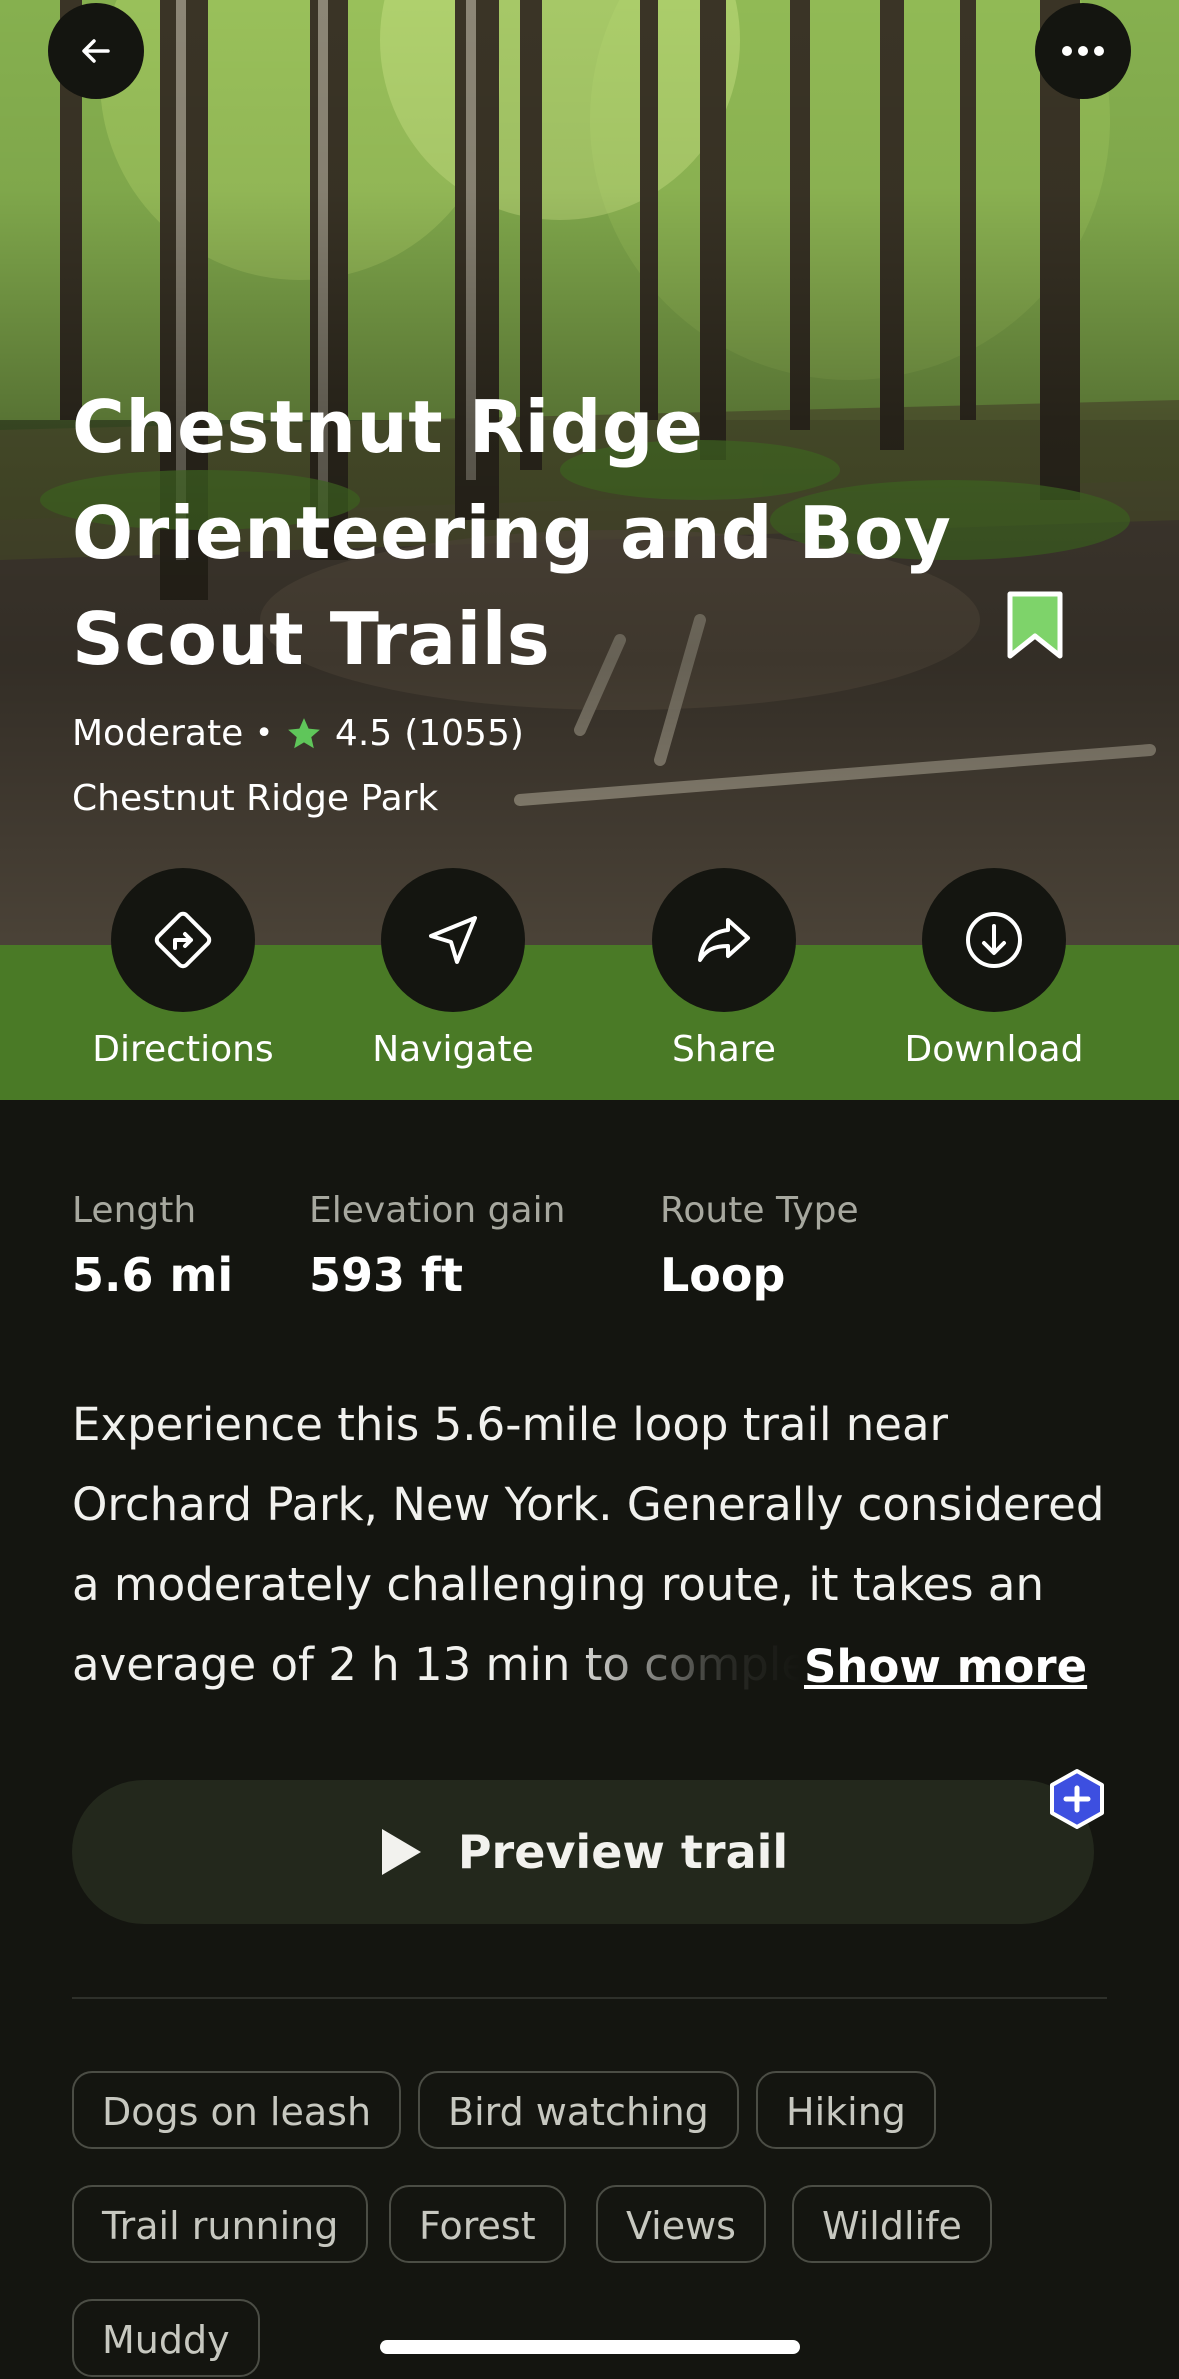  Describe the element at coordinates (401, 1852) in the screenshot. I see `play-icon` at that location.